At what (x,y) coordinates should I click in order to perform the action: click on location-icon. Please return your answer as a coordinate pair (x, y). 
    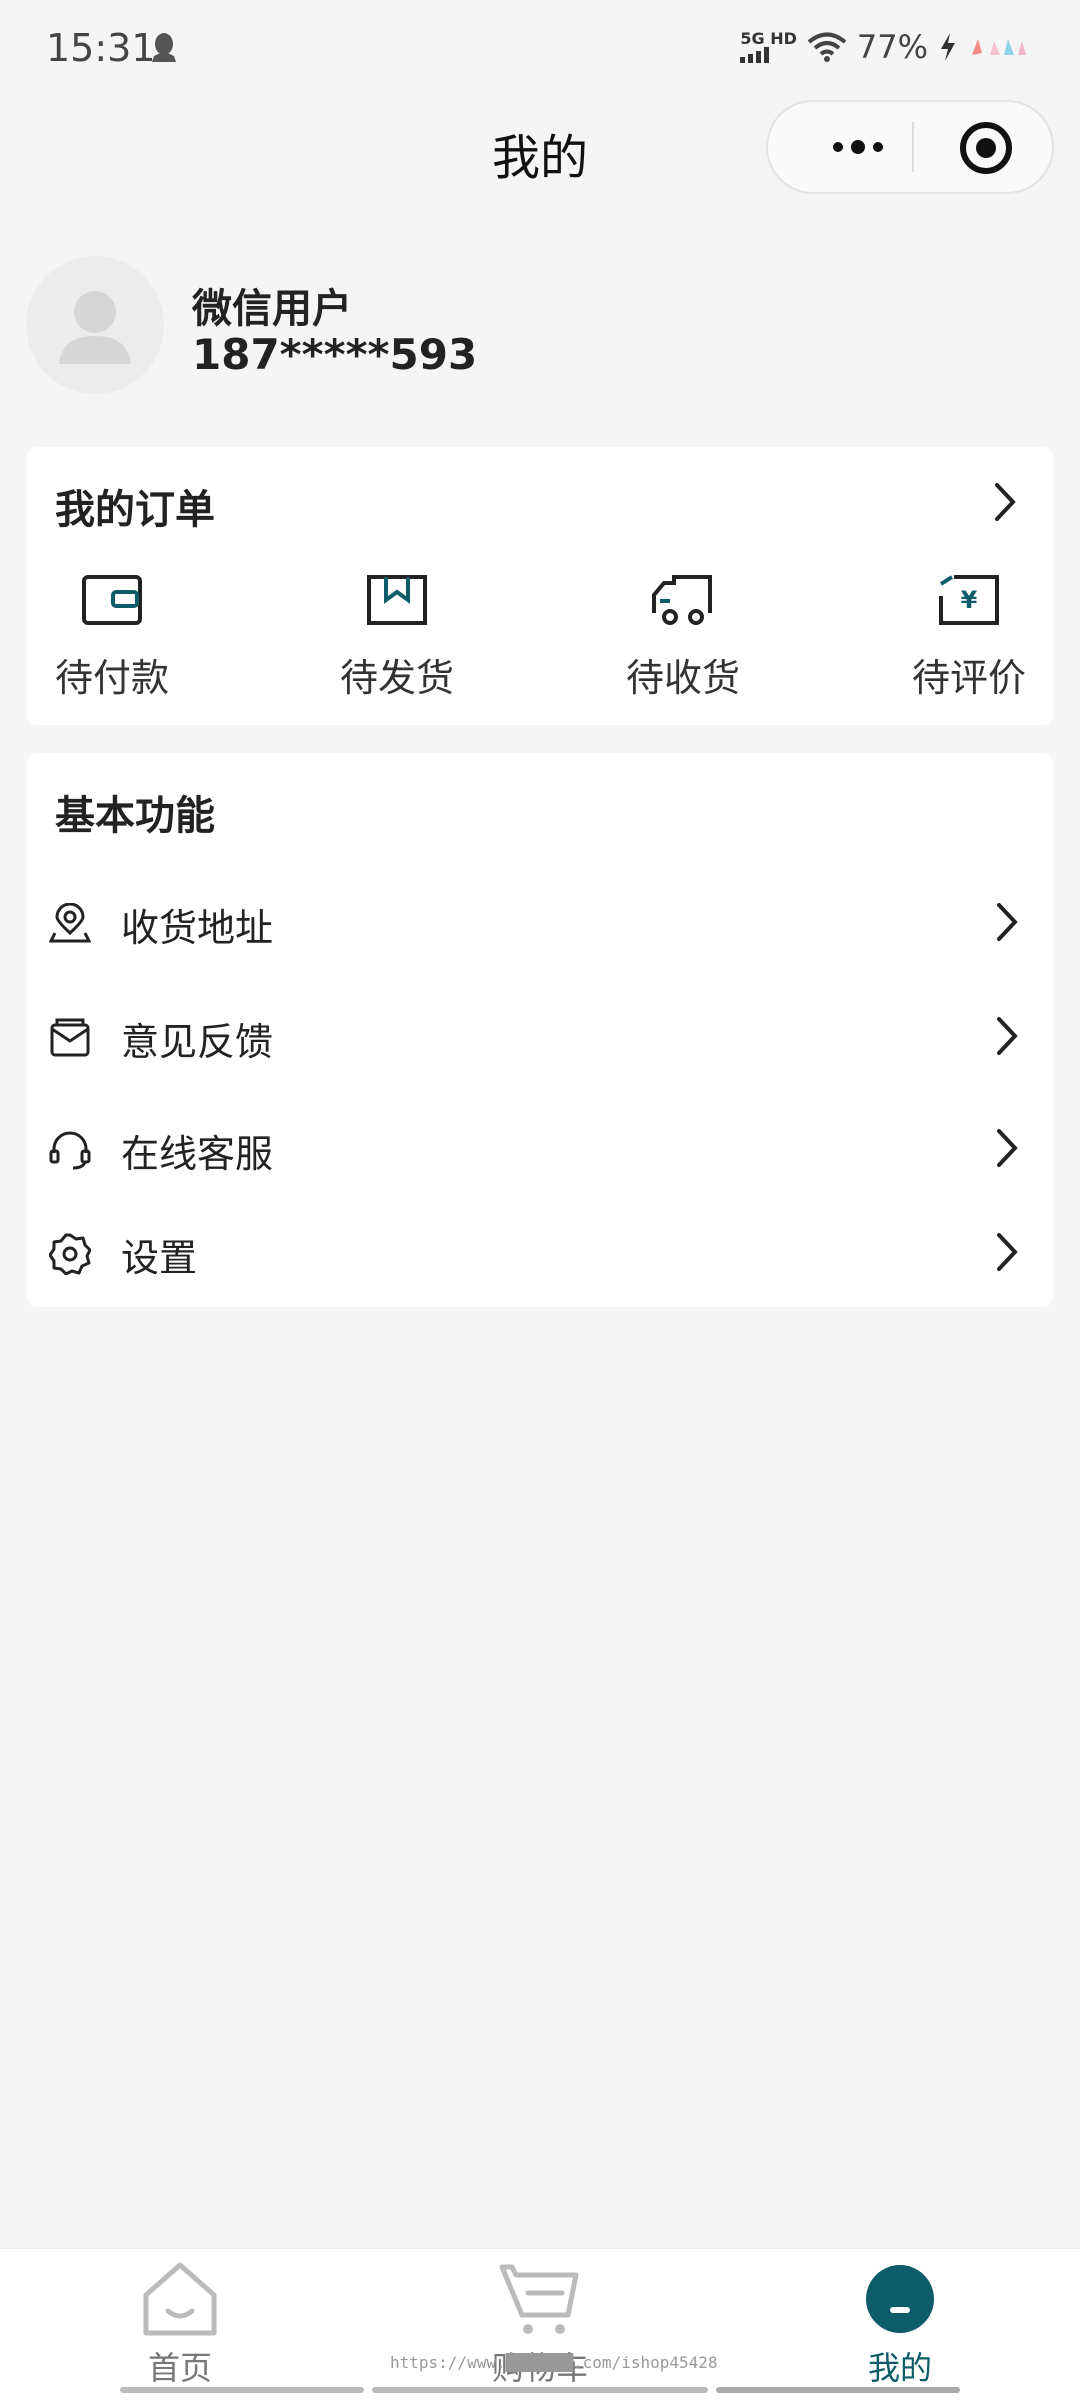
    Looking at the image, I should click on (70, 925).